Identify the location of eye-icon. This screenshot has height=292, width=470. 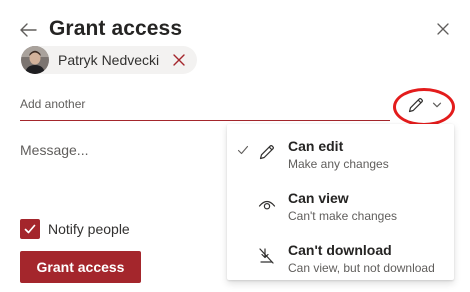
(267, 205).